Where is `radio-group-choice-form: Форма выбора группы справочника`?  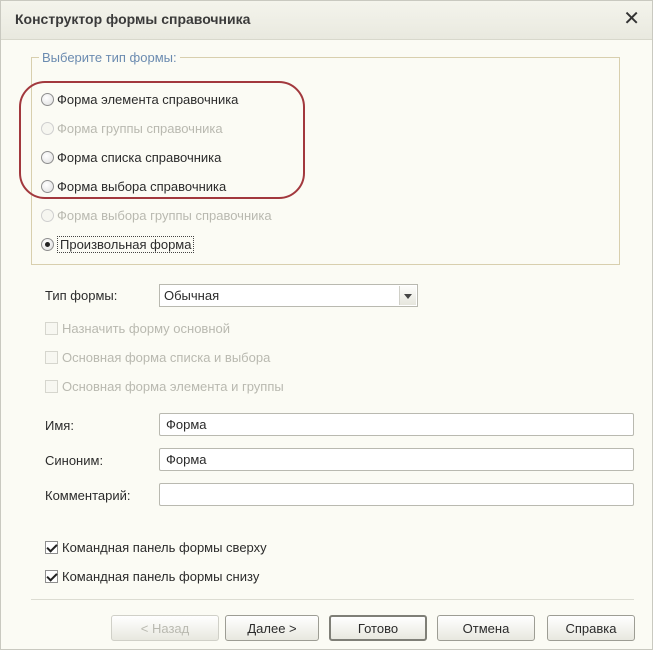 radio-group-choice-form: Форма выбора группы справочника is located at coordinates (156, 215).